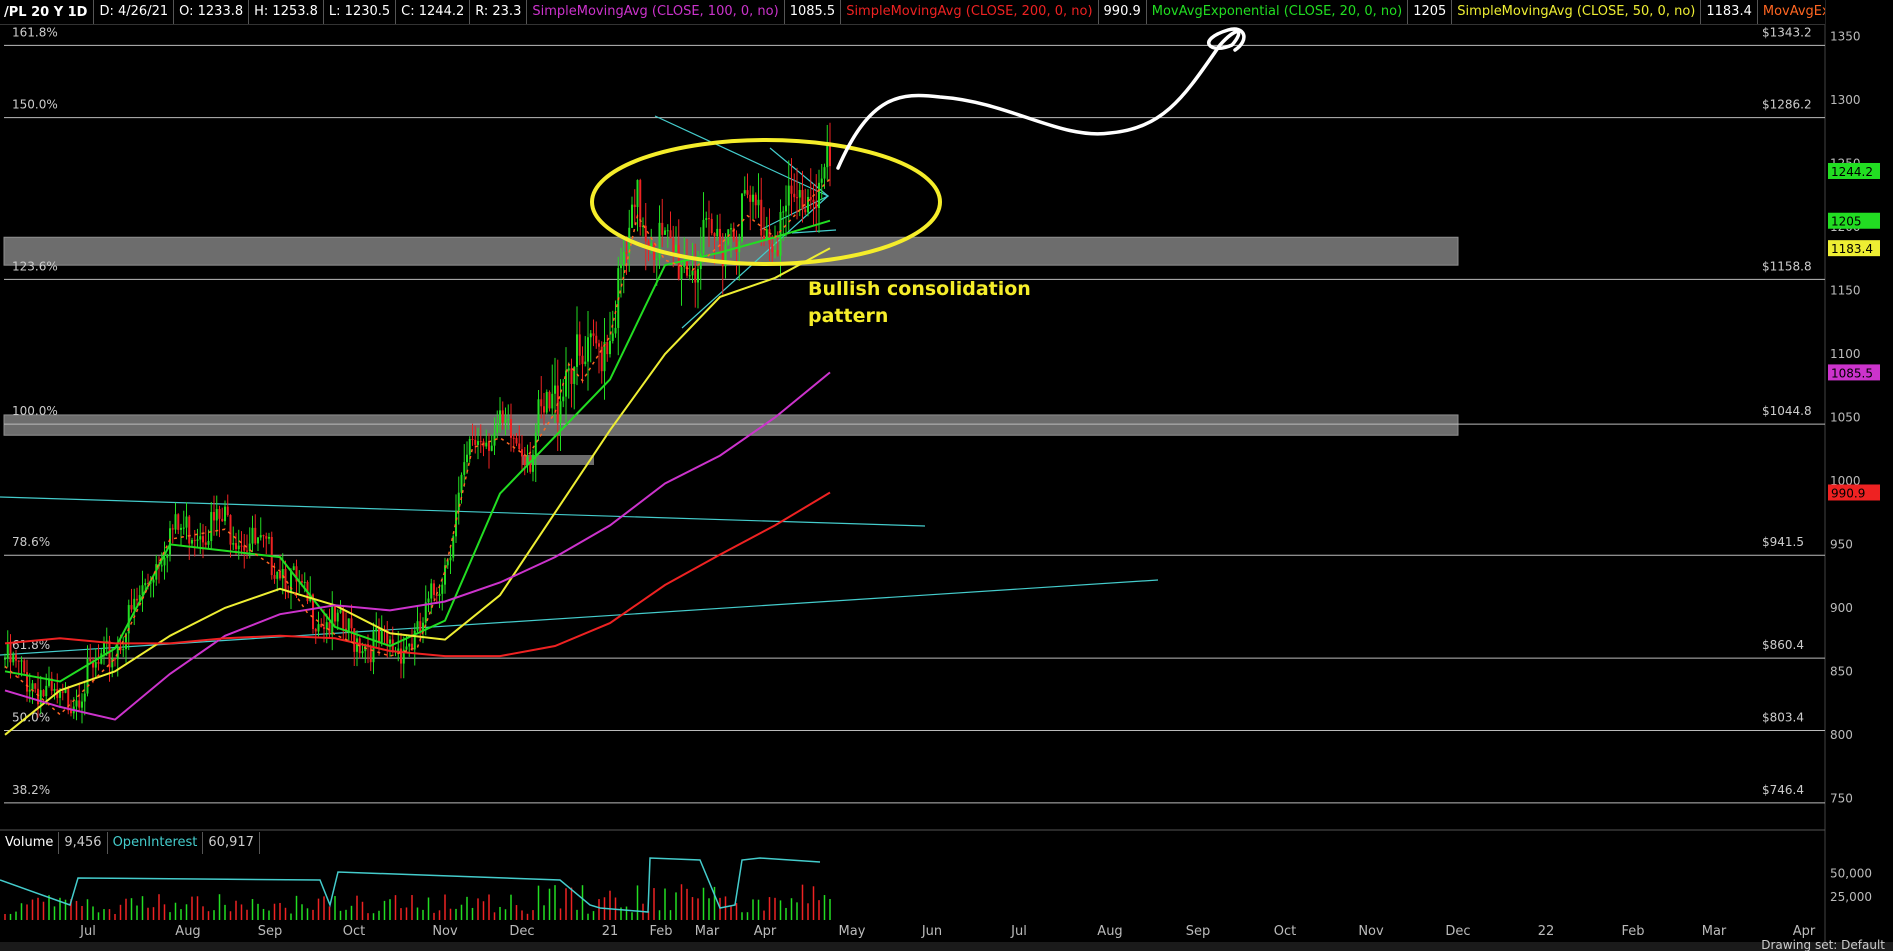 This screenshot has width=1893, height=951. Describe the element at coordinates (1823, 944) in the screenshot. I see `drawing-set-status: Drawing set: Default` at that location.